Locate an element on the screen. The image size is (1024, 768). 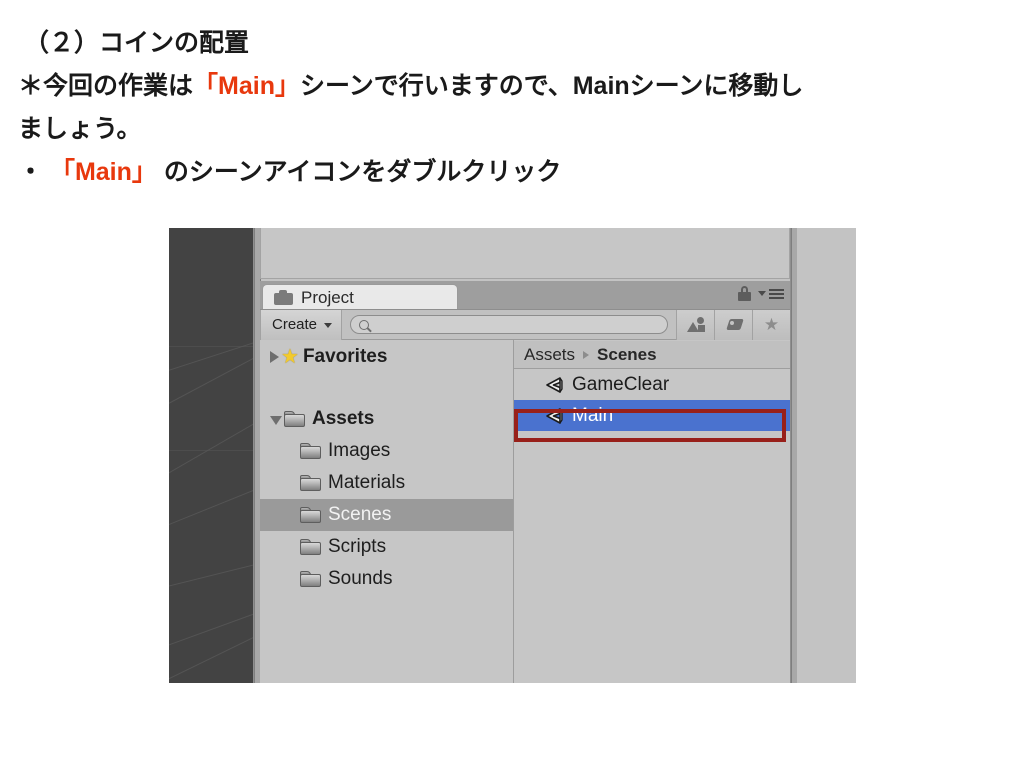
breadcrumb-current: Scenes is located at coordinates (627, 355).